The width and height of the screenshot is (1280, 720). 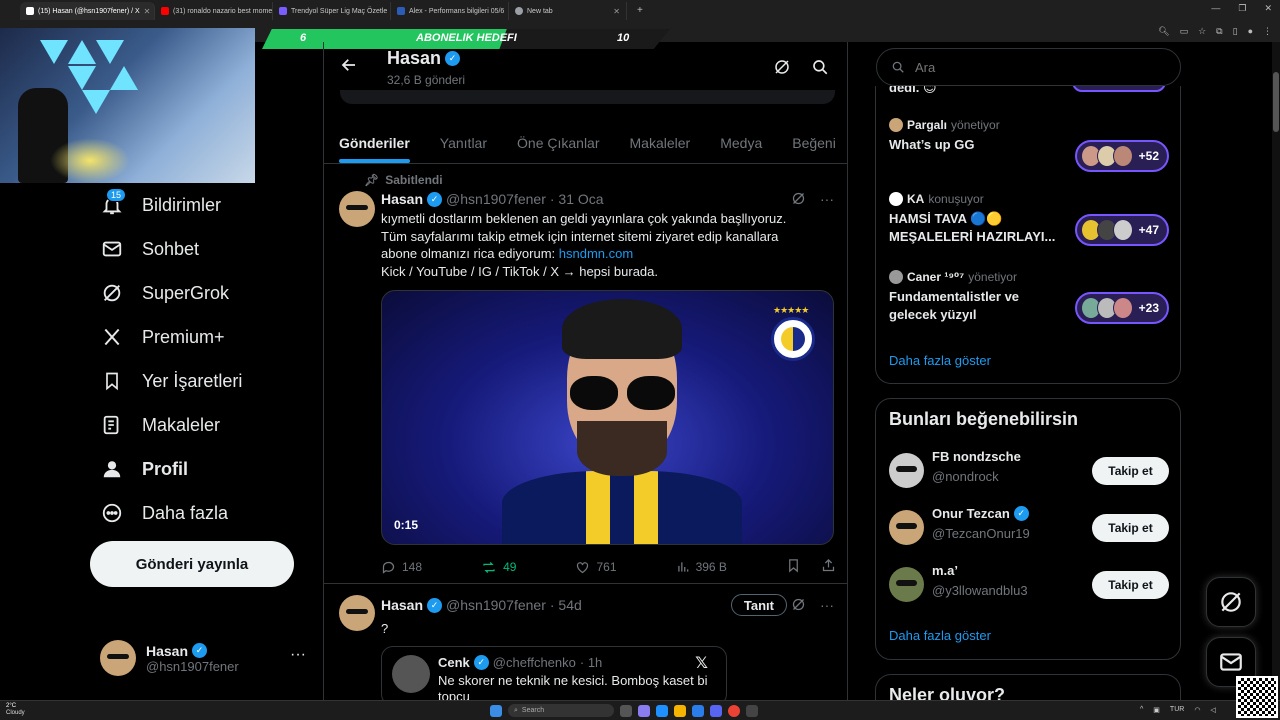 What do you see at coordinates (1197, 710) in the screenshot?
I see `wifi-icon: ◠` at bounding box center [1197, 710].